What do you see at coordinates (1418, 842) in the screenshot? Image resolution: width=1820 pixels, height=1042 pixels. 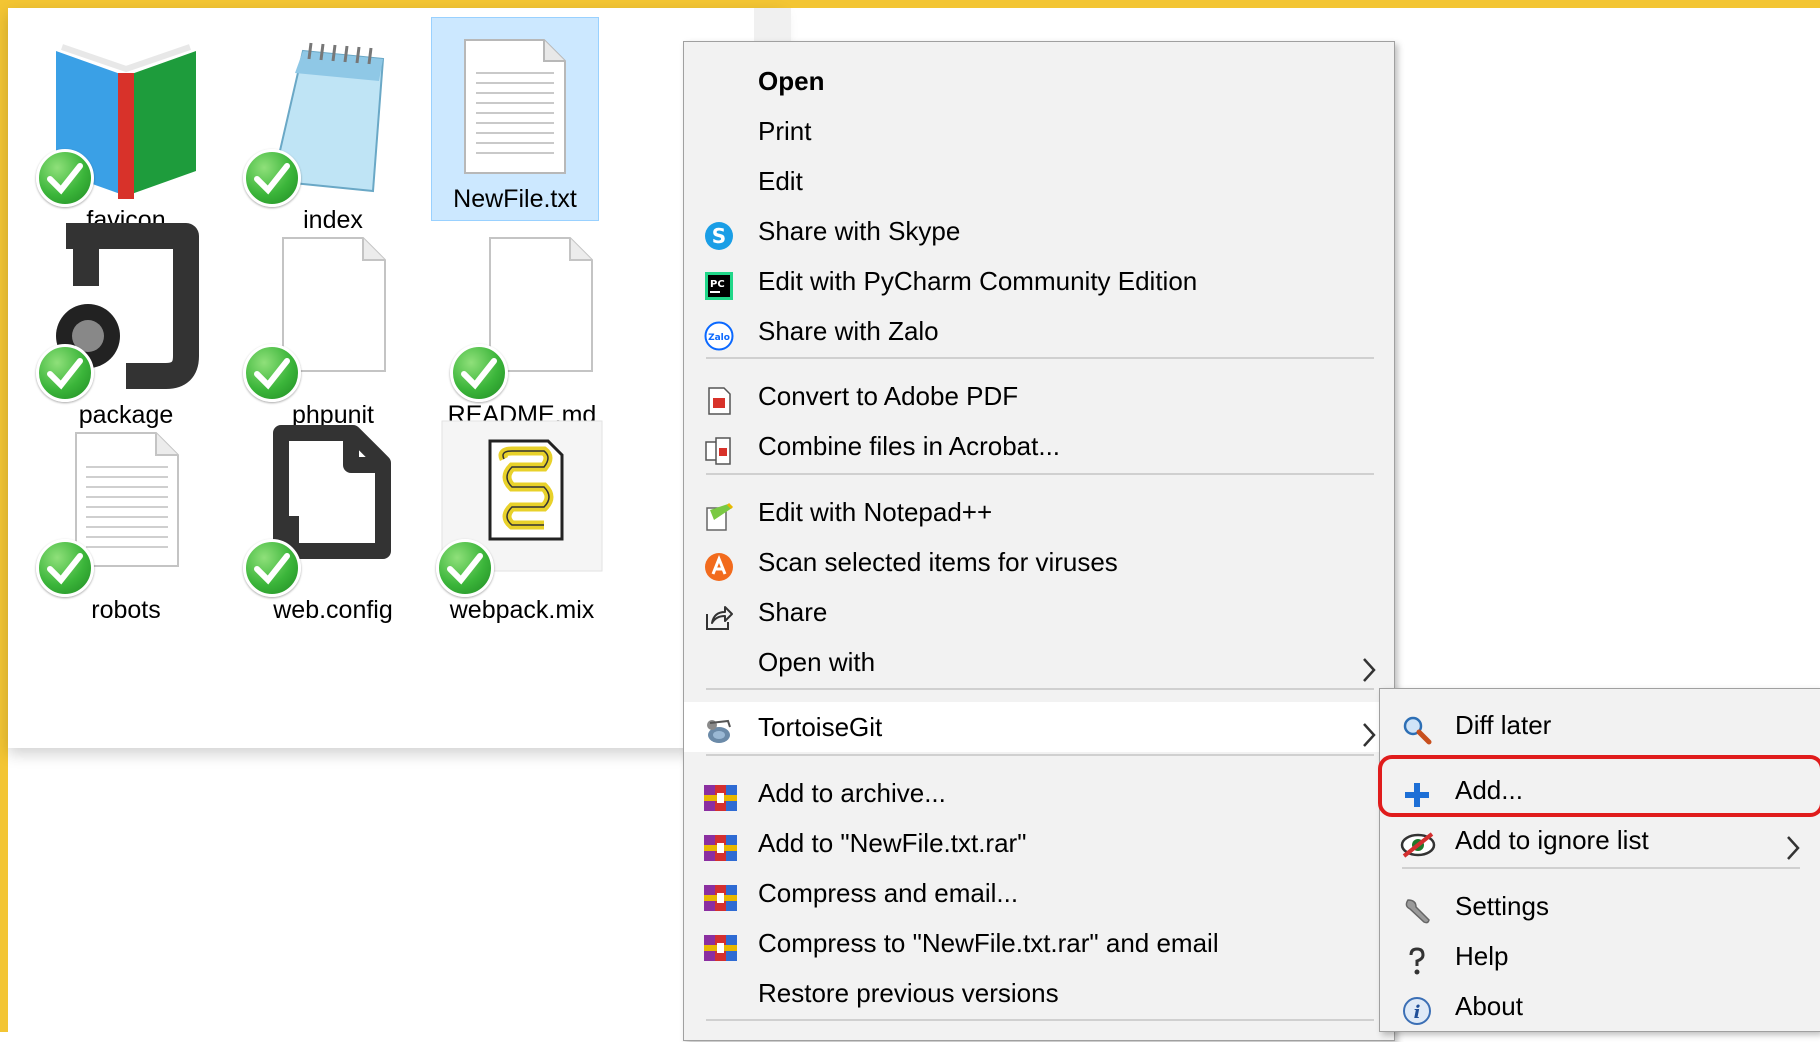 I see `ignore-icon` at bounding box center [1418, 842].